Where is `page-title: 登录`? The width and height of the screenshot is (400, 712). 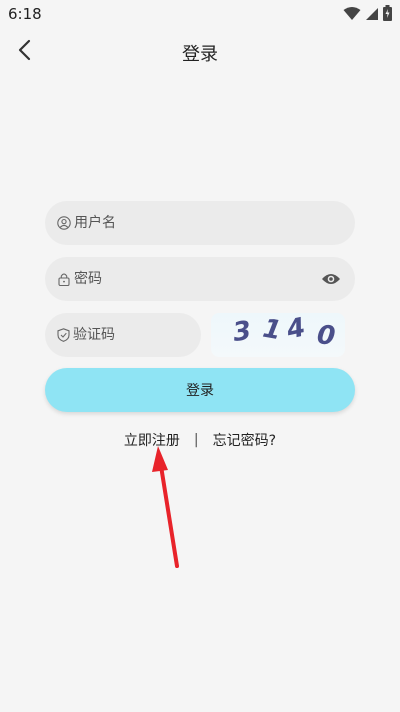 page-title: 登录 is located at coordinates (200, 54).